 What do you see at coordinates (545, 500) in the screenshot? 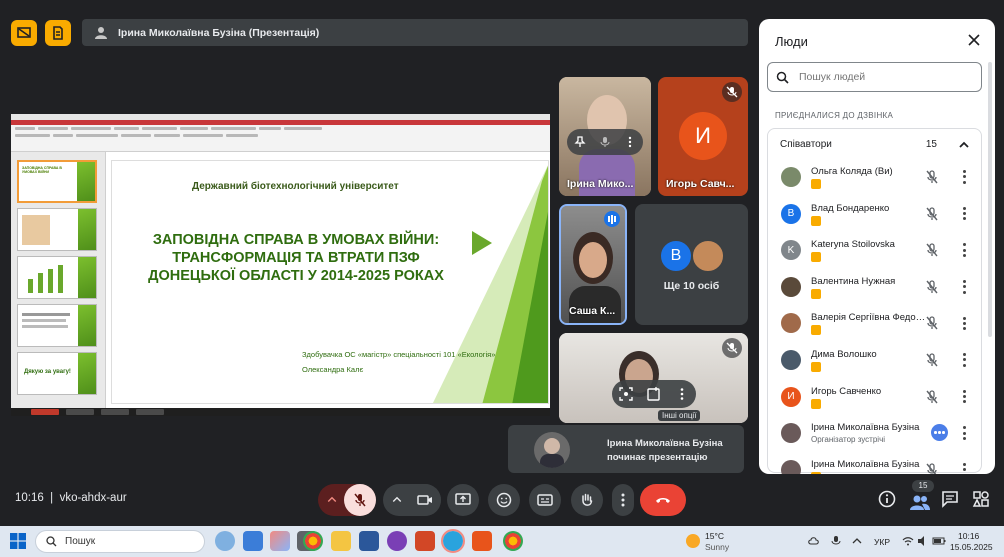
I see `captions-button` at bounding box center [545, 500].